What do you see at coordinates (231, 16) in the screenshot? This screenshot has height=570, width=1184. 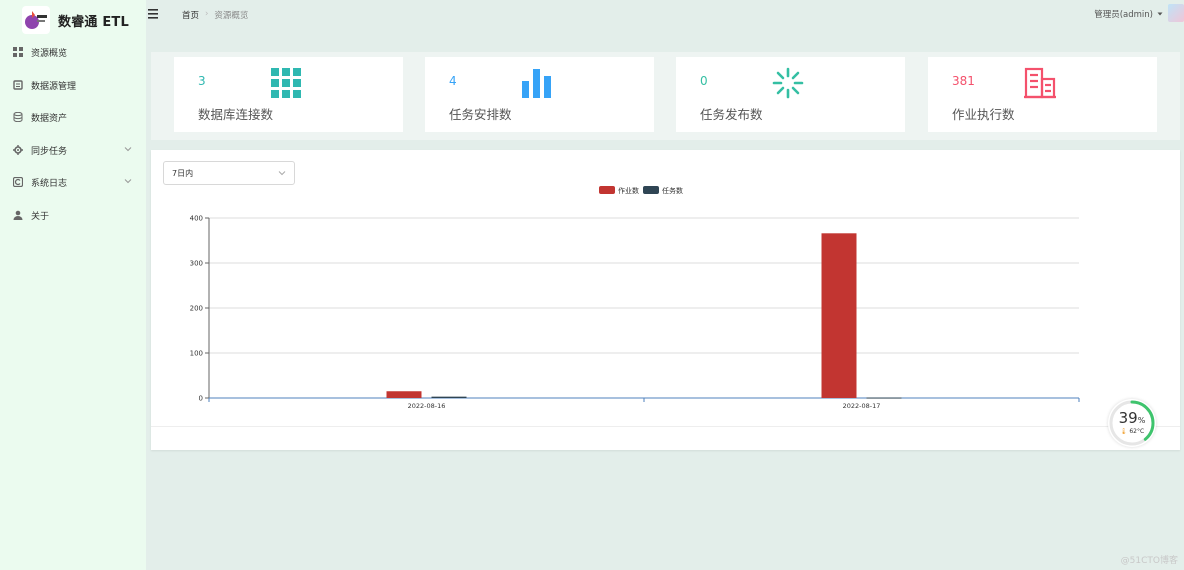 I see `breadcrumb-current: 资源概览` at bounding box center [231, 16].